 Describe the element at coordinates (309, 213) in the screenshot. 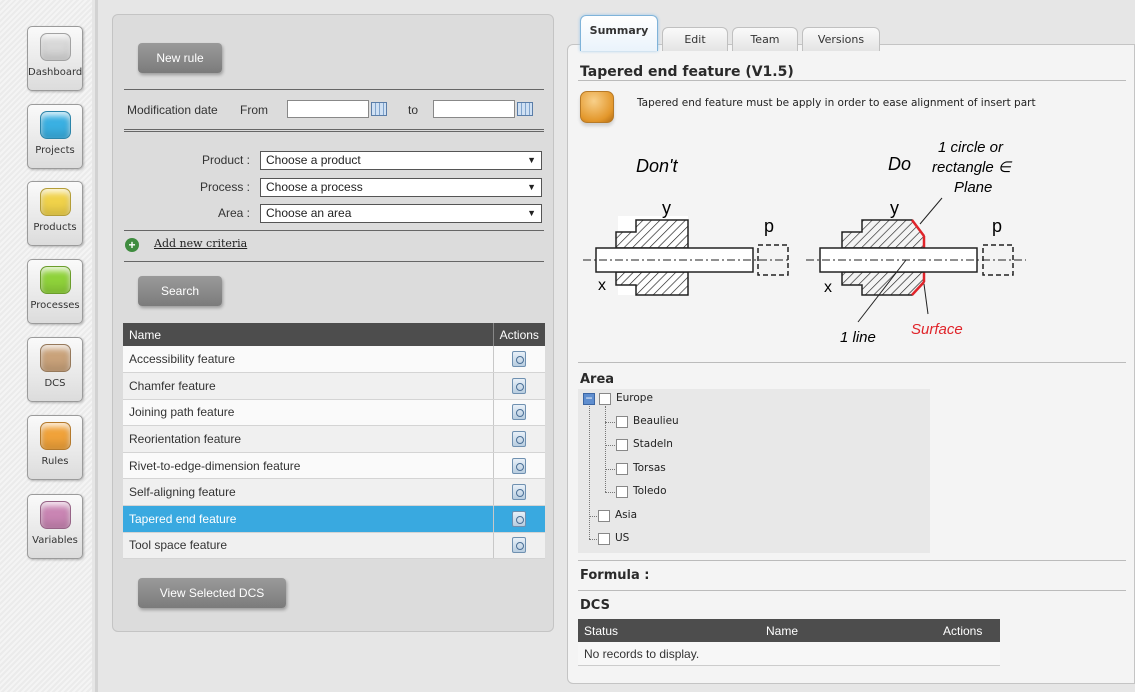

I see `area-select-value: Choose an area` at that location.